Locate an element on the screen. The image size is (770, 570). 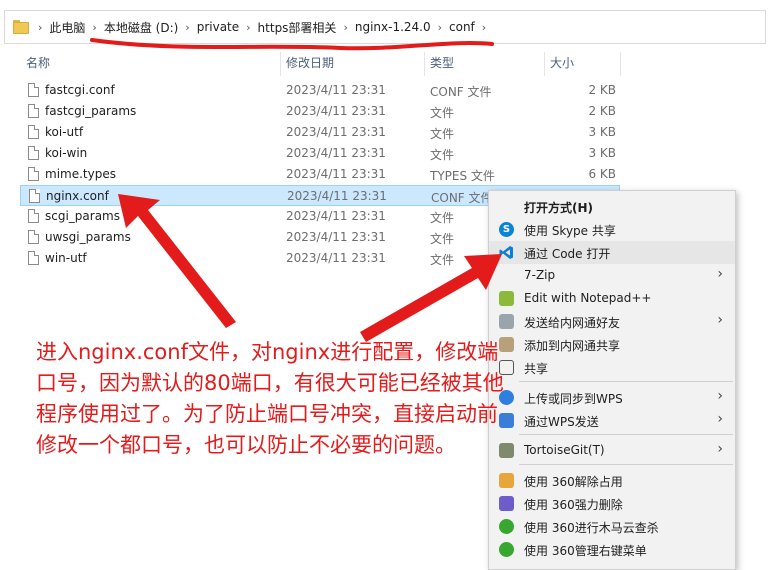
breadcrumb-nginx: nginx-1.24.0 is located at coordinates (393, 27).